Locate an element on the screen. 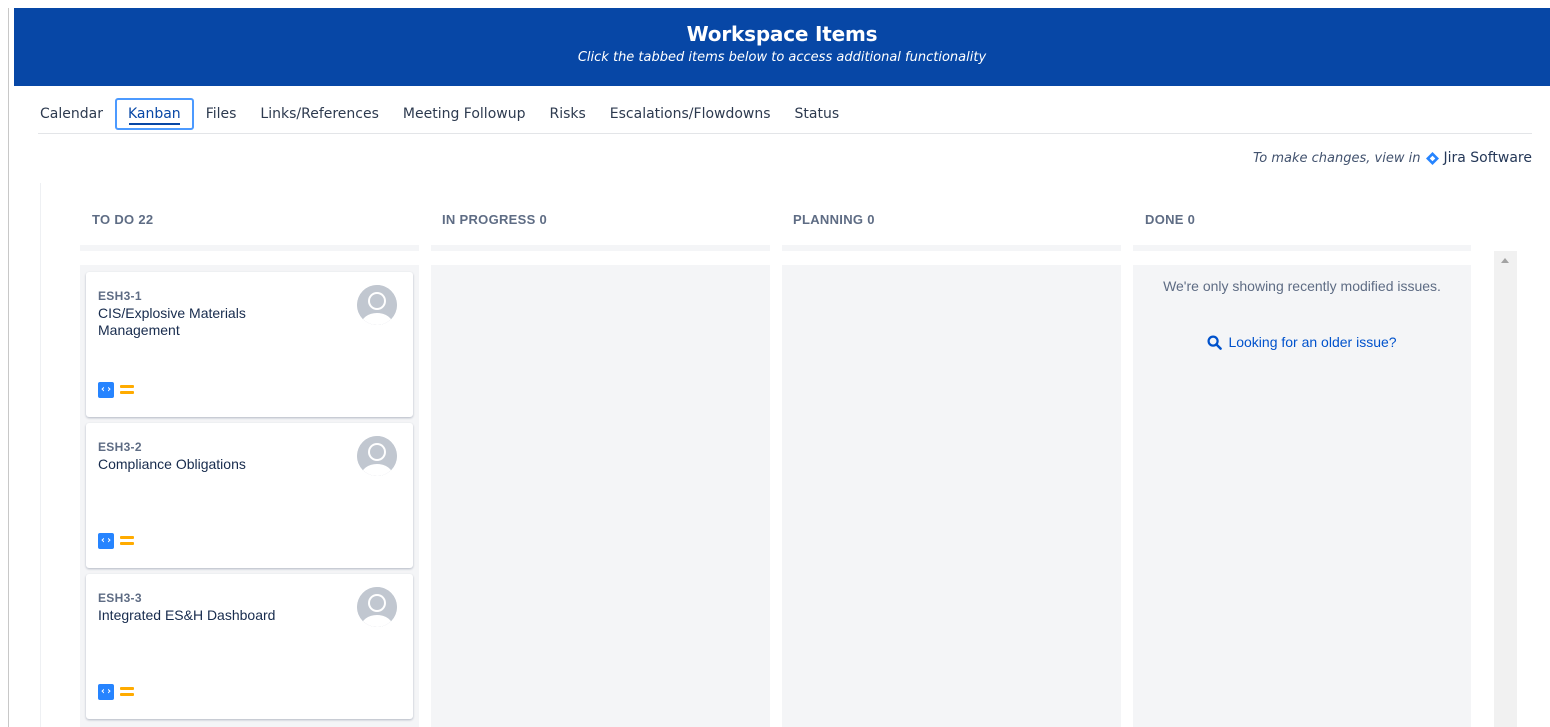 The image size is (1550, 727). column-planning is located at coordinates (951, 496).